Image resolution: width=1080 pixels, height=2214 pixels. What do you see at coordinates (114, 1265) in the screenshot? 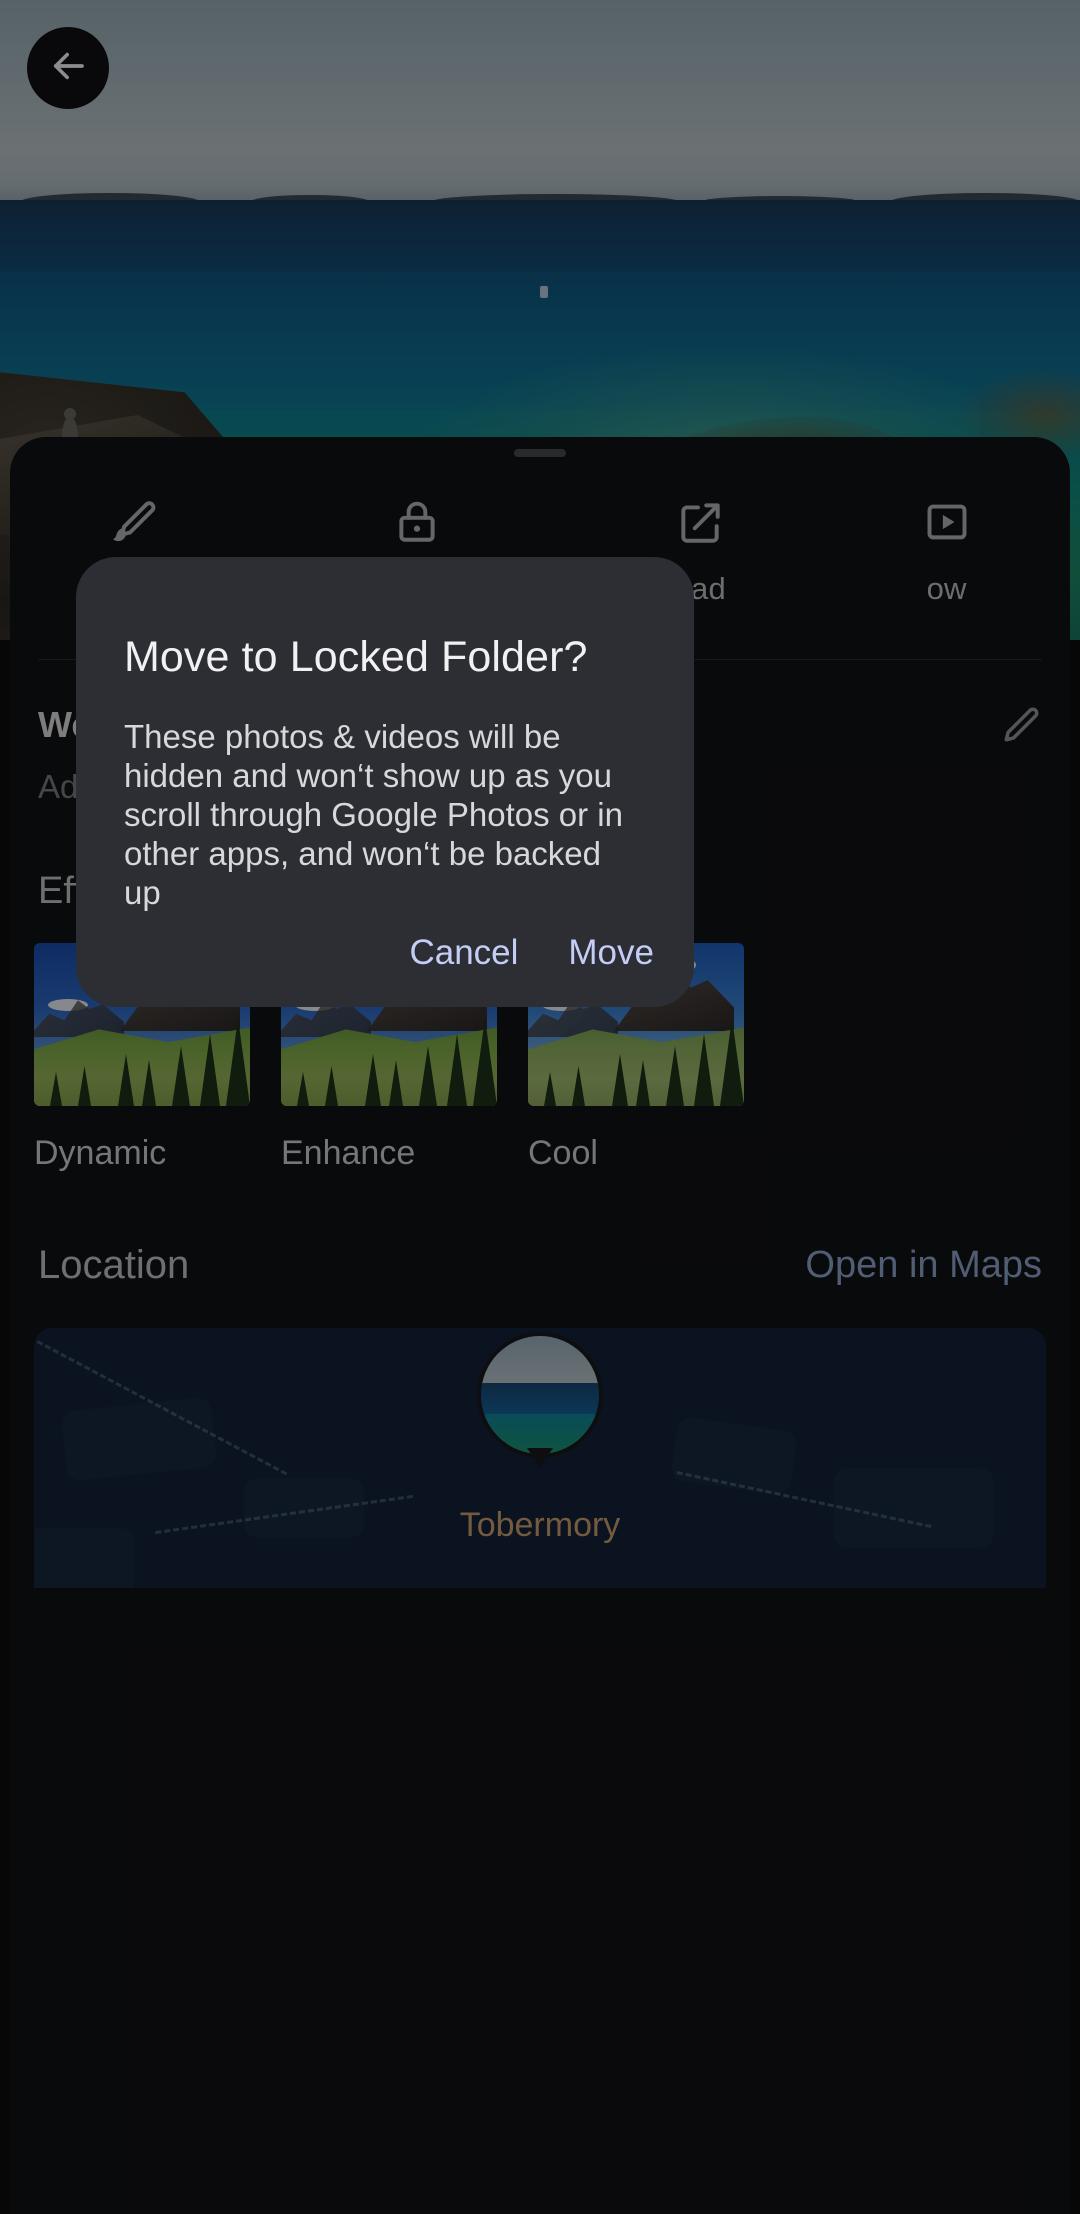
I see `location-heading: Location` at bounding box center [114, 1265].